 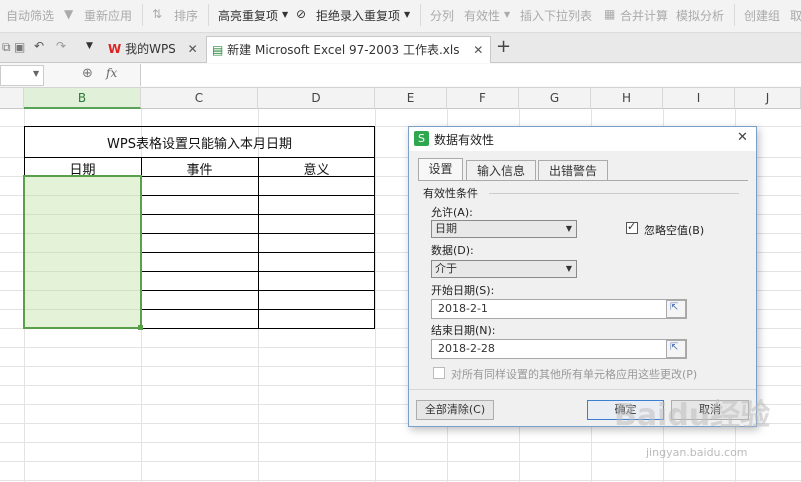 I want to click on check-icon: ✓, so click(x=632, y=226).